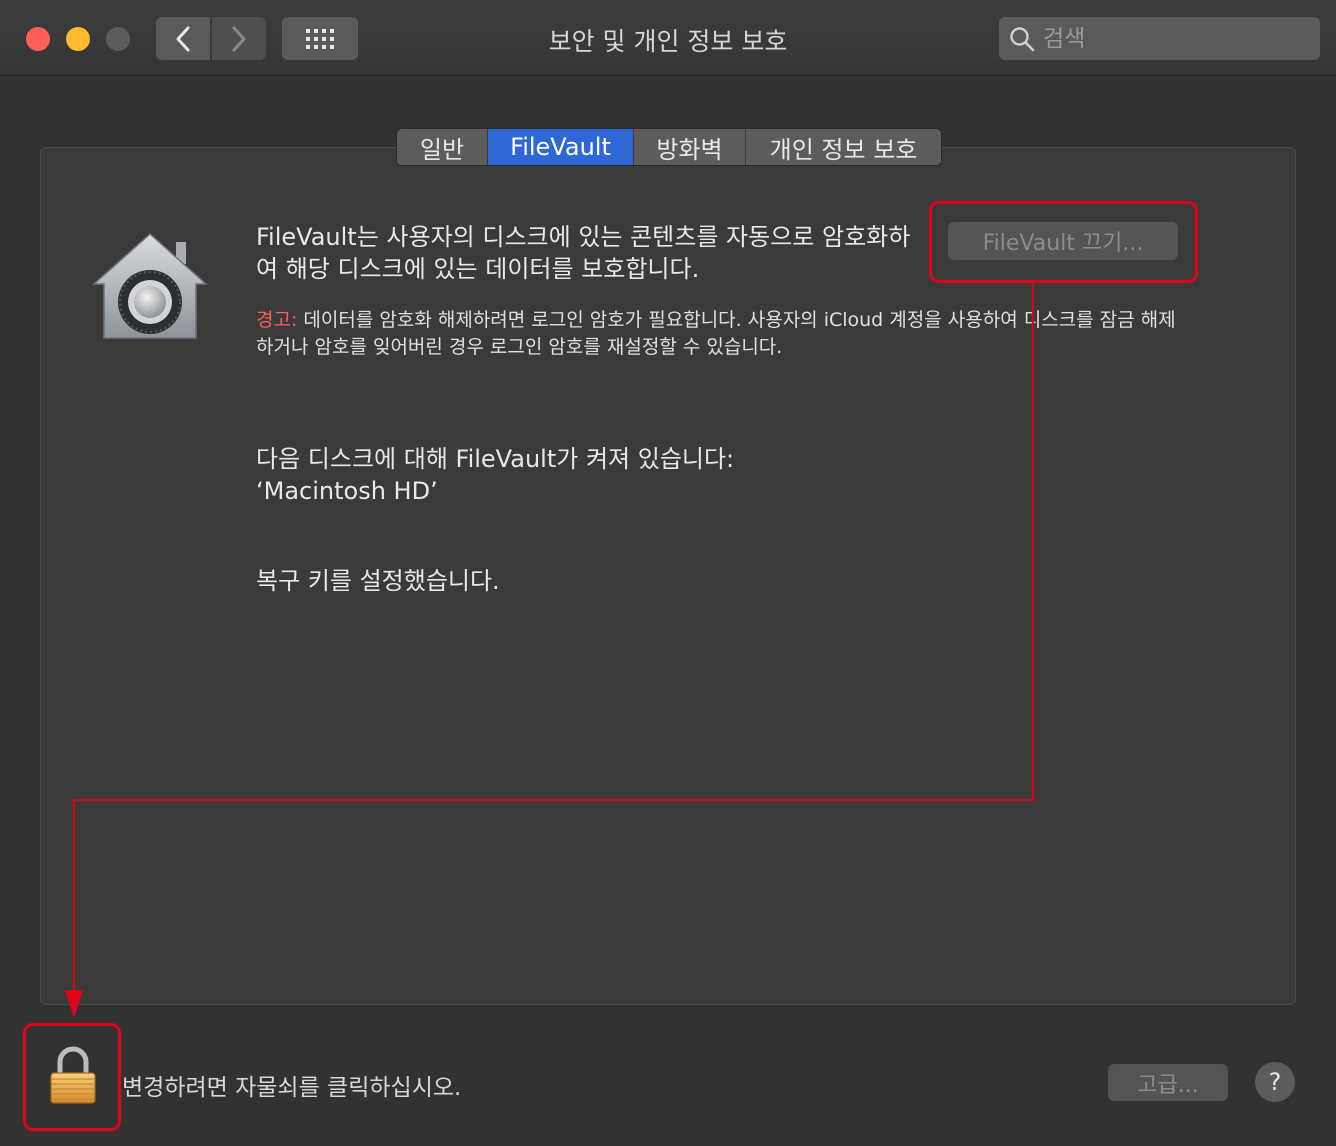 This screenshot has width=1336, height=1146. I want to click on title-bar: 보안 및 개인 정보 보호, so click(668, 38).